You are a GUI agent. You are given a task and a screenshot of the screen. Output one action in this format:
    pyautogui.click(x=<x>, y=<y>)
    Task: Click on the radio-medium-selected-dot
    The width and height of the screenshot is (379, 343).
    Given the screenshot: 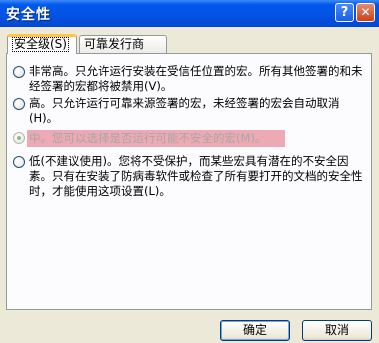 What is the action you would take?
    pyautogui.click(x=19, y=138)
    